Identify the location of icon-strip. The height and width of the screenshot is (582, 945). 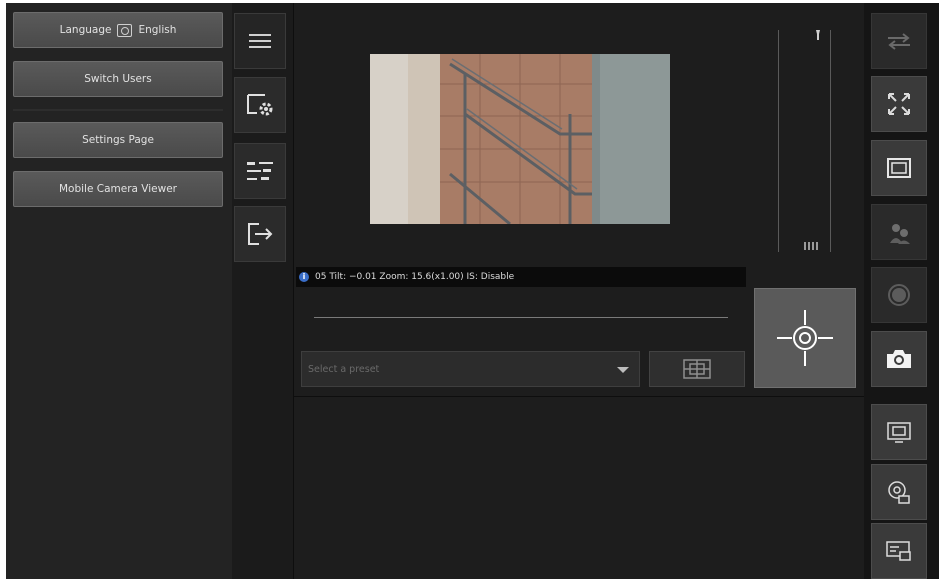
(263, 291).